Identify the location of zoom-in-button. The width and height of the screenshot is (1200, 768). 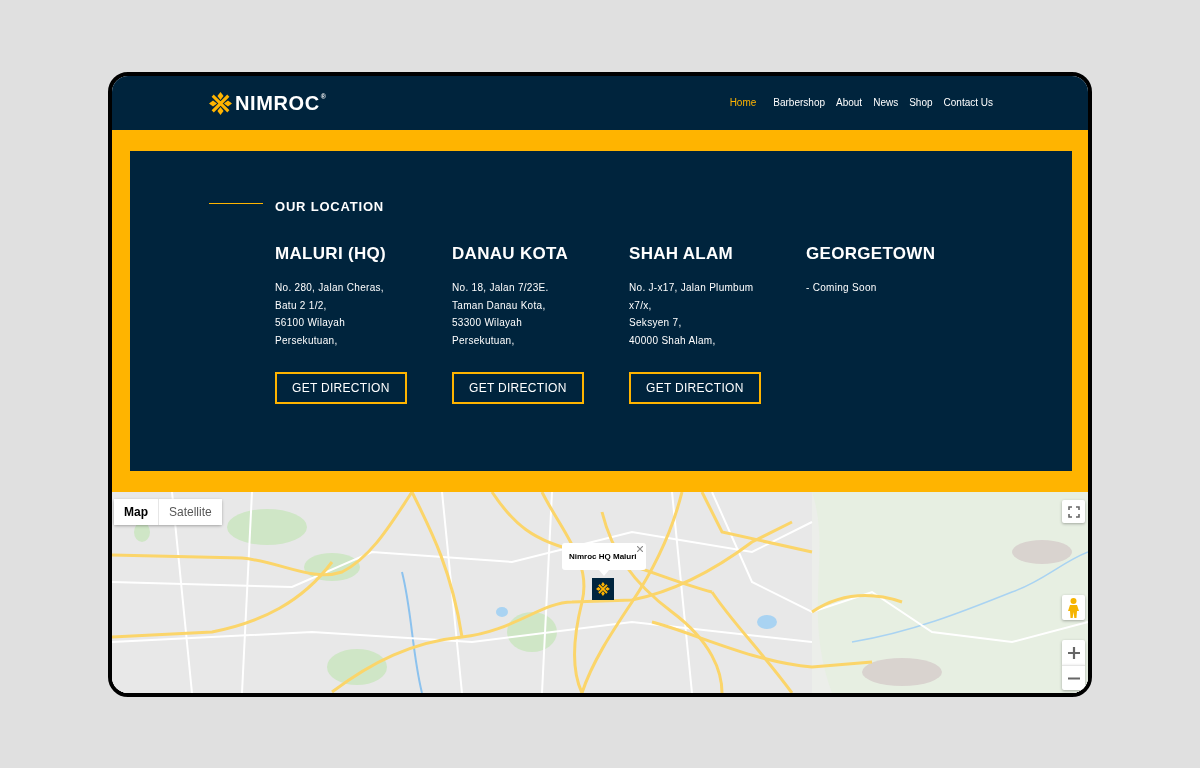
(1073, 652).